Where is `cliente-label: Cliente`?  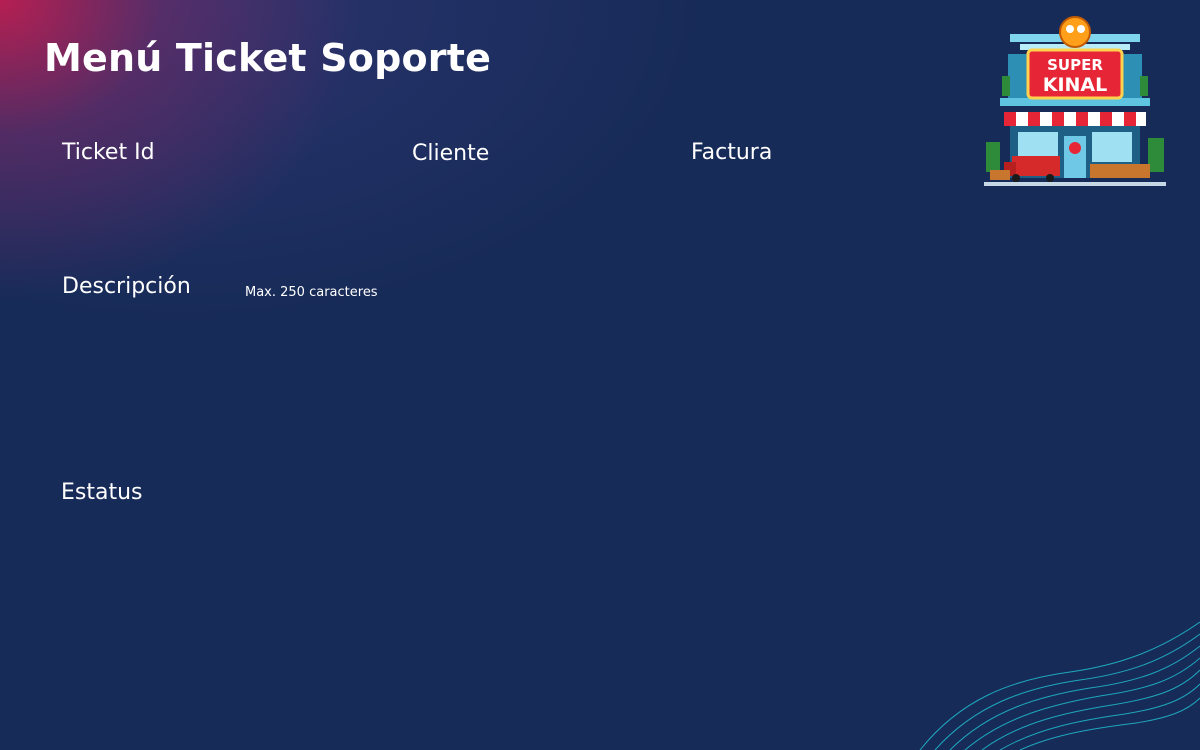
cliente-label: Cliente is located at coordinates (451, 153).